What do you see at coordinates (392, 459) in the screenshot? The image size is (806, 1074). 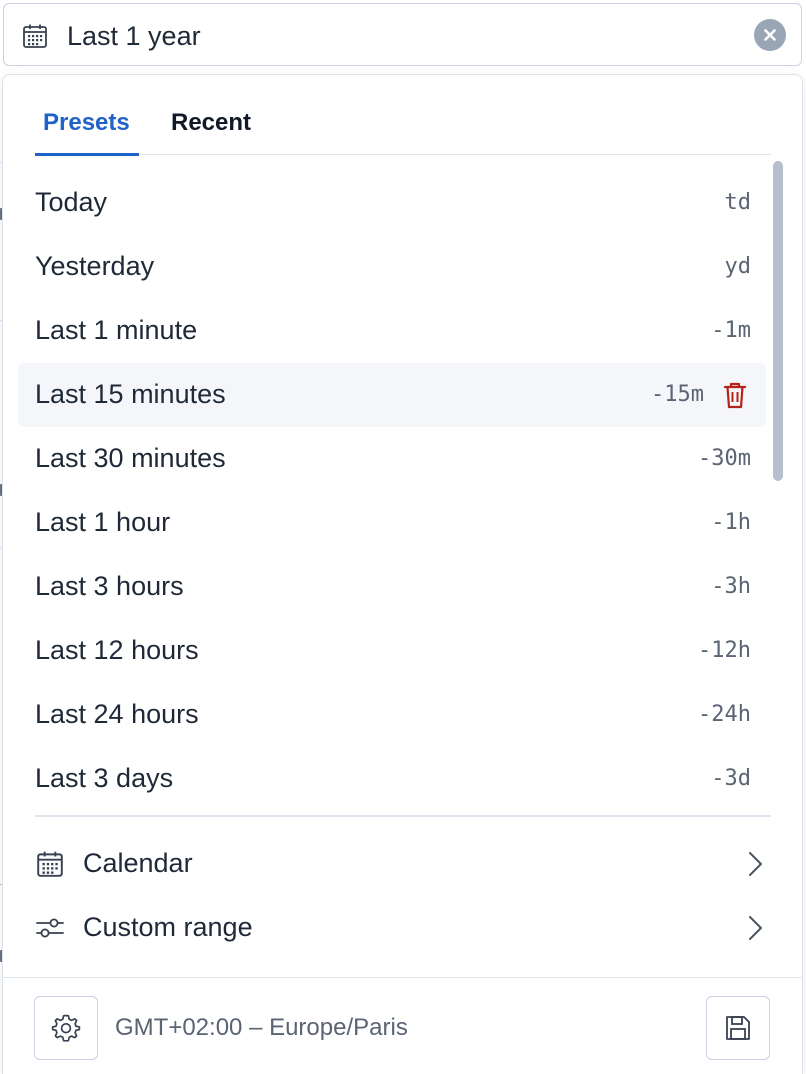 I see `preset-item-last-30-minutes: Last 30 minutes -30m` at bounding box center [392, 459].